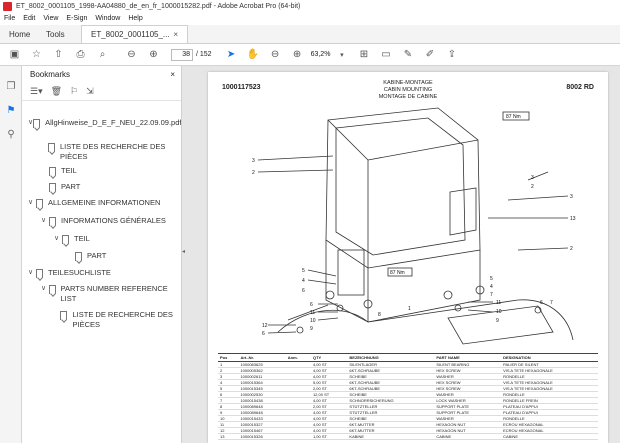 This screenshot has width=620, height=443. I want to click on cell-part-name: CABINE, so click(468, 436).